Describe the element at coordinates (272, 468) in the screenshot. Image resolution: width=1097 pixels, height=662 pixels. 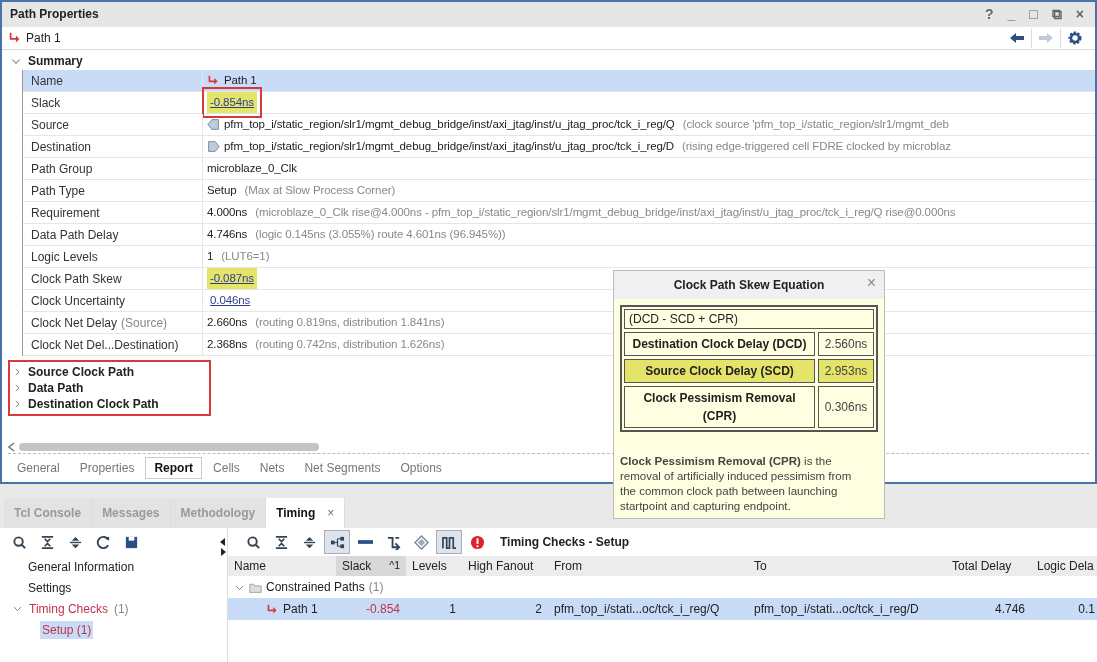
I see `tab: Nets` at that location.